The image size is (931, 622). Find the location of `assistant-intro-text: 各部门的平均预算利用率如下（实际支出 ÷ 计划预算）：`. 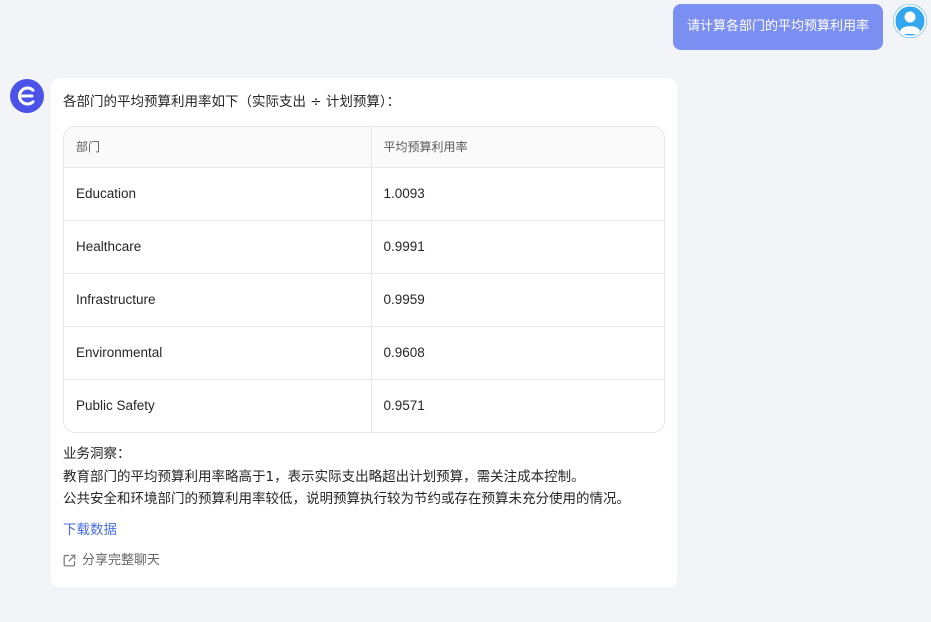

assistant-intro-text: 各部门的平均预算利用率如下（实际支出 ÷ 计划预算）： is located at coordinates (232, 102).